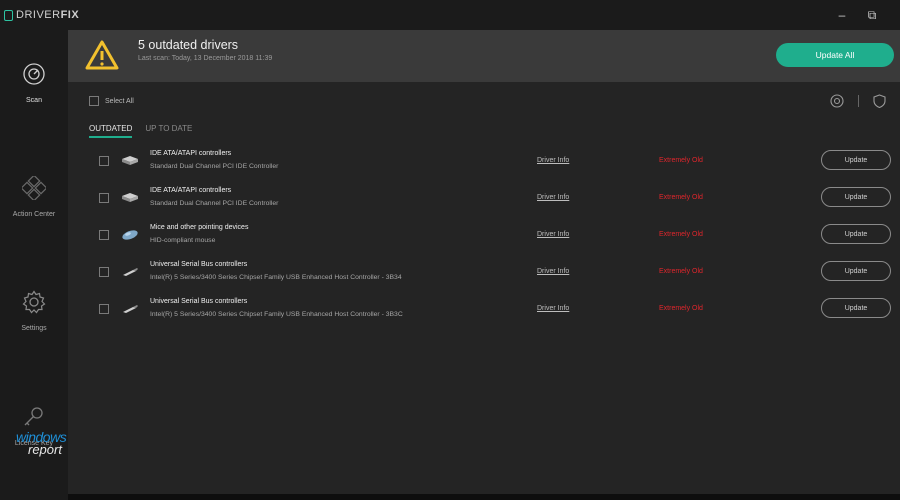 This screenshot has width=900, height=500. I want to click on logo-prefix: DRIVER, so click(38, 15).